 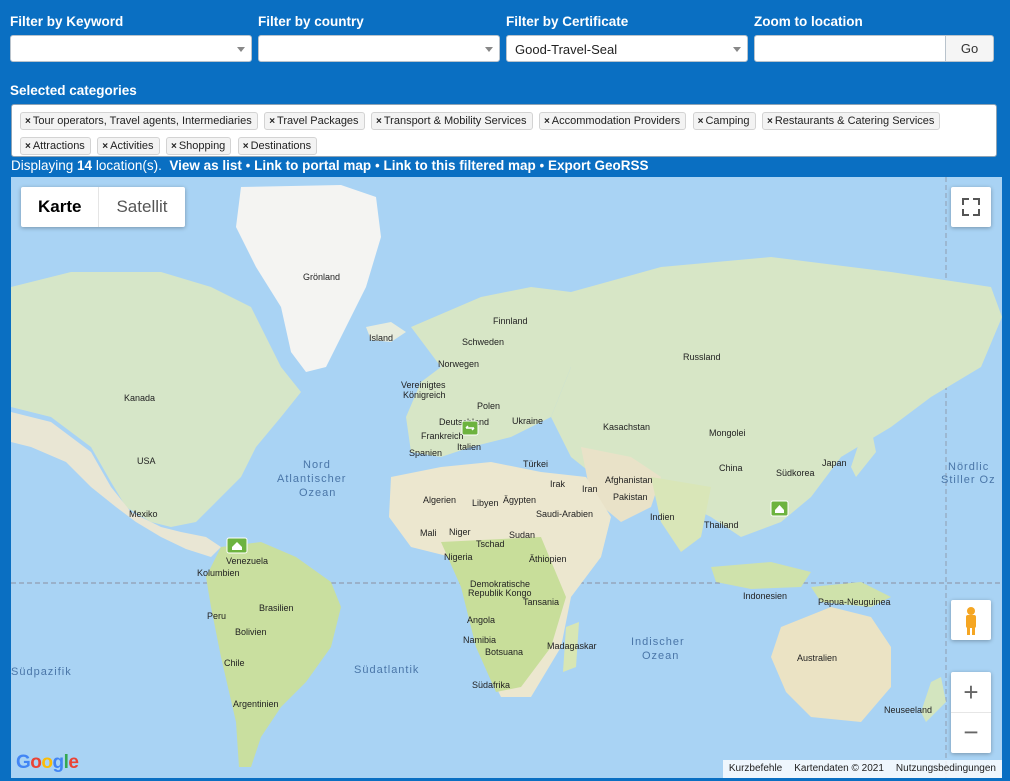 I want to click on category-chip: × Restaurants & Catering Services, so click(x=851, y=121).